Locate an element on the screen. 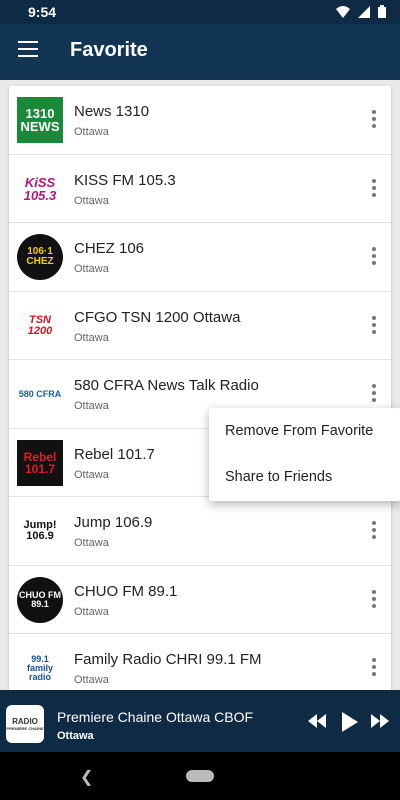 Image resolution: width=400 pixels, height=800 pixels. fast-forward-icon is located at coordinates (380, 721).